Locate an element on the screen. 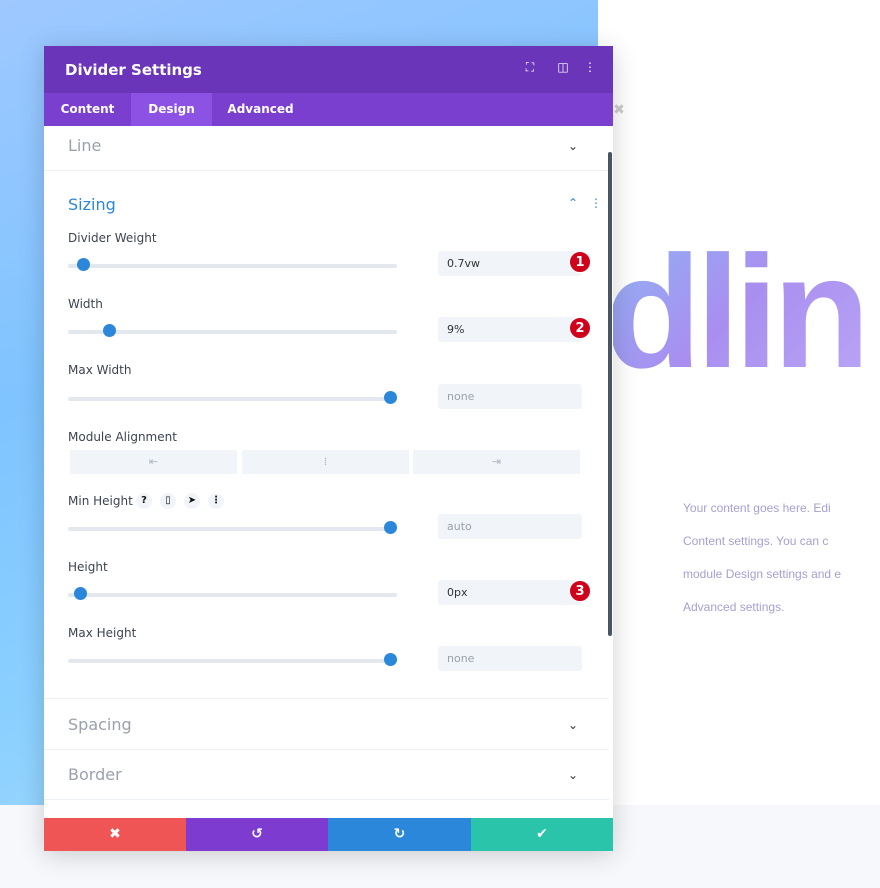 The image size is (880, 888). hero-heading: dlin is located at coordinates (737, 311).